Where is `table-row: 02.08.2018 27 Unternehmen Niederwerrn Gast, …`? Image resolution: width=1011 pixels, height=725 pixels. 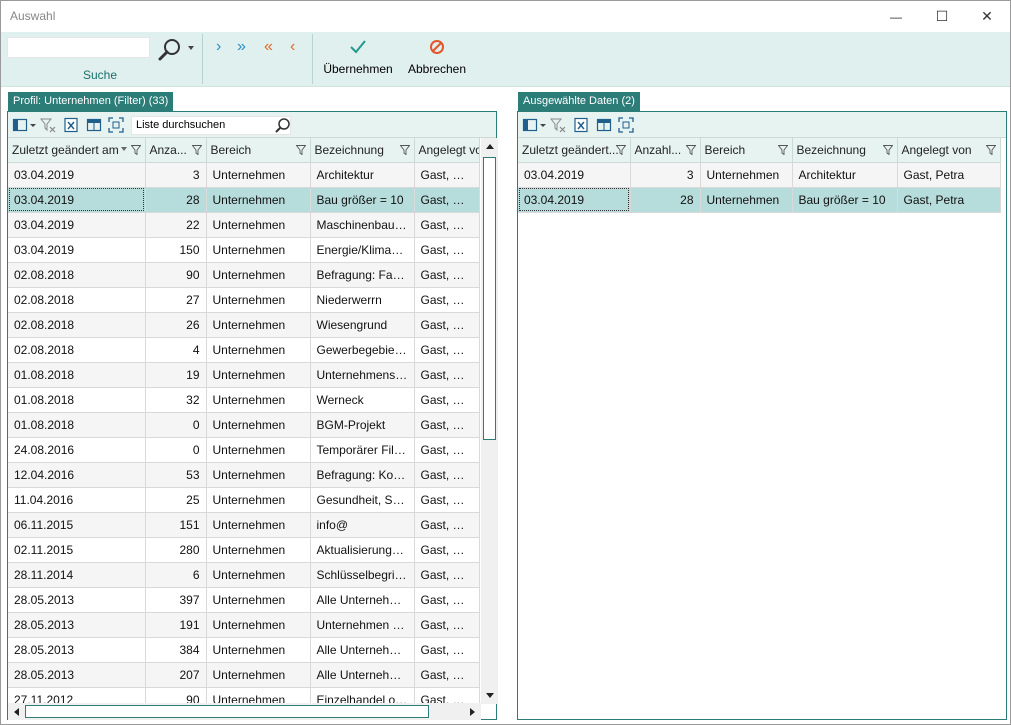 table-row: 02.08.2018 27 Unternehmen Niederwerrn Gast, … is located at coordinates (244, 300).